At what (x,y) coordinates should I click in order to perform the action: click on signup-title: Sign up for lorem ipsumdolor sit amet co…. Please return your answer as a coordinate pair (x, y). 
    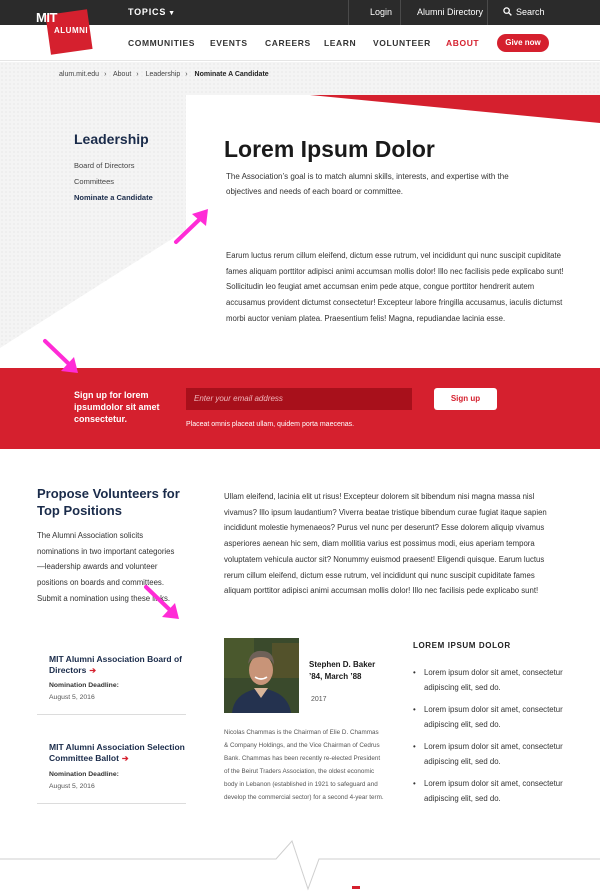
    Looking at the image, I should click on (117, 407).